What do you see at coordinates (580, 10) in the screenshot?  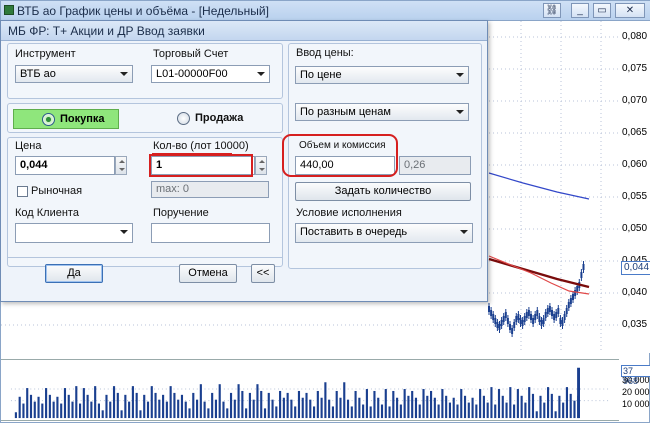 I see `minimize-button: _` at bounding box center [580, 10].